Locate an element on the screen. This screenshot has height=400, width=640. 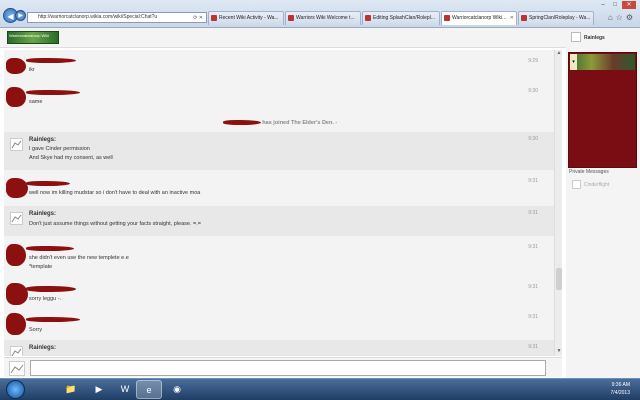
window-controls: – □ ✕ is located at coordinates (617, 5).